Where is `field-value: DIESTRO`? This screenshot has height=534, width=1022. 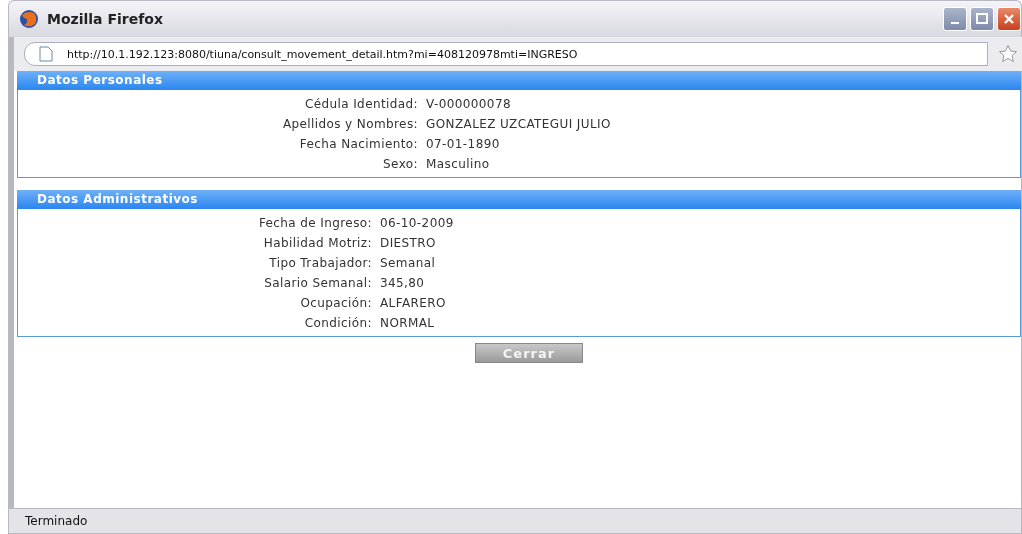
field-value: DIESTRO is located at coordinates (408, 243).